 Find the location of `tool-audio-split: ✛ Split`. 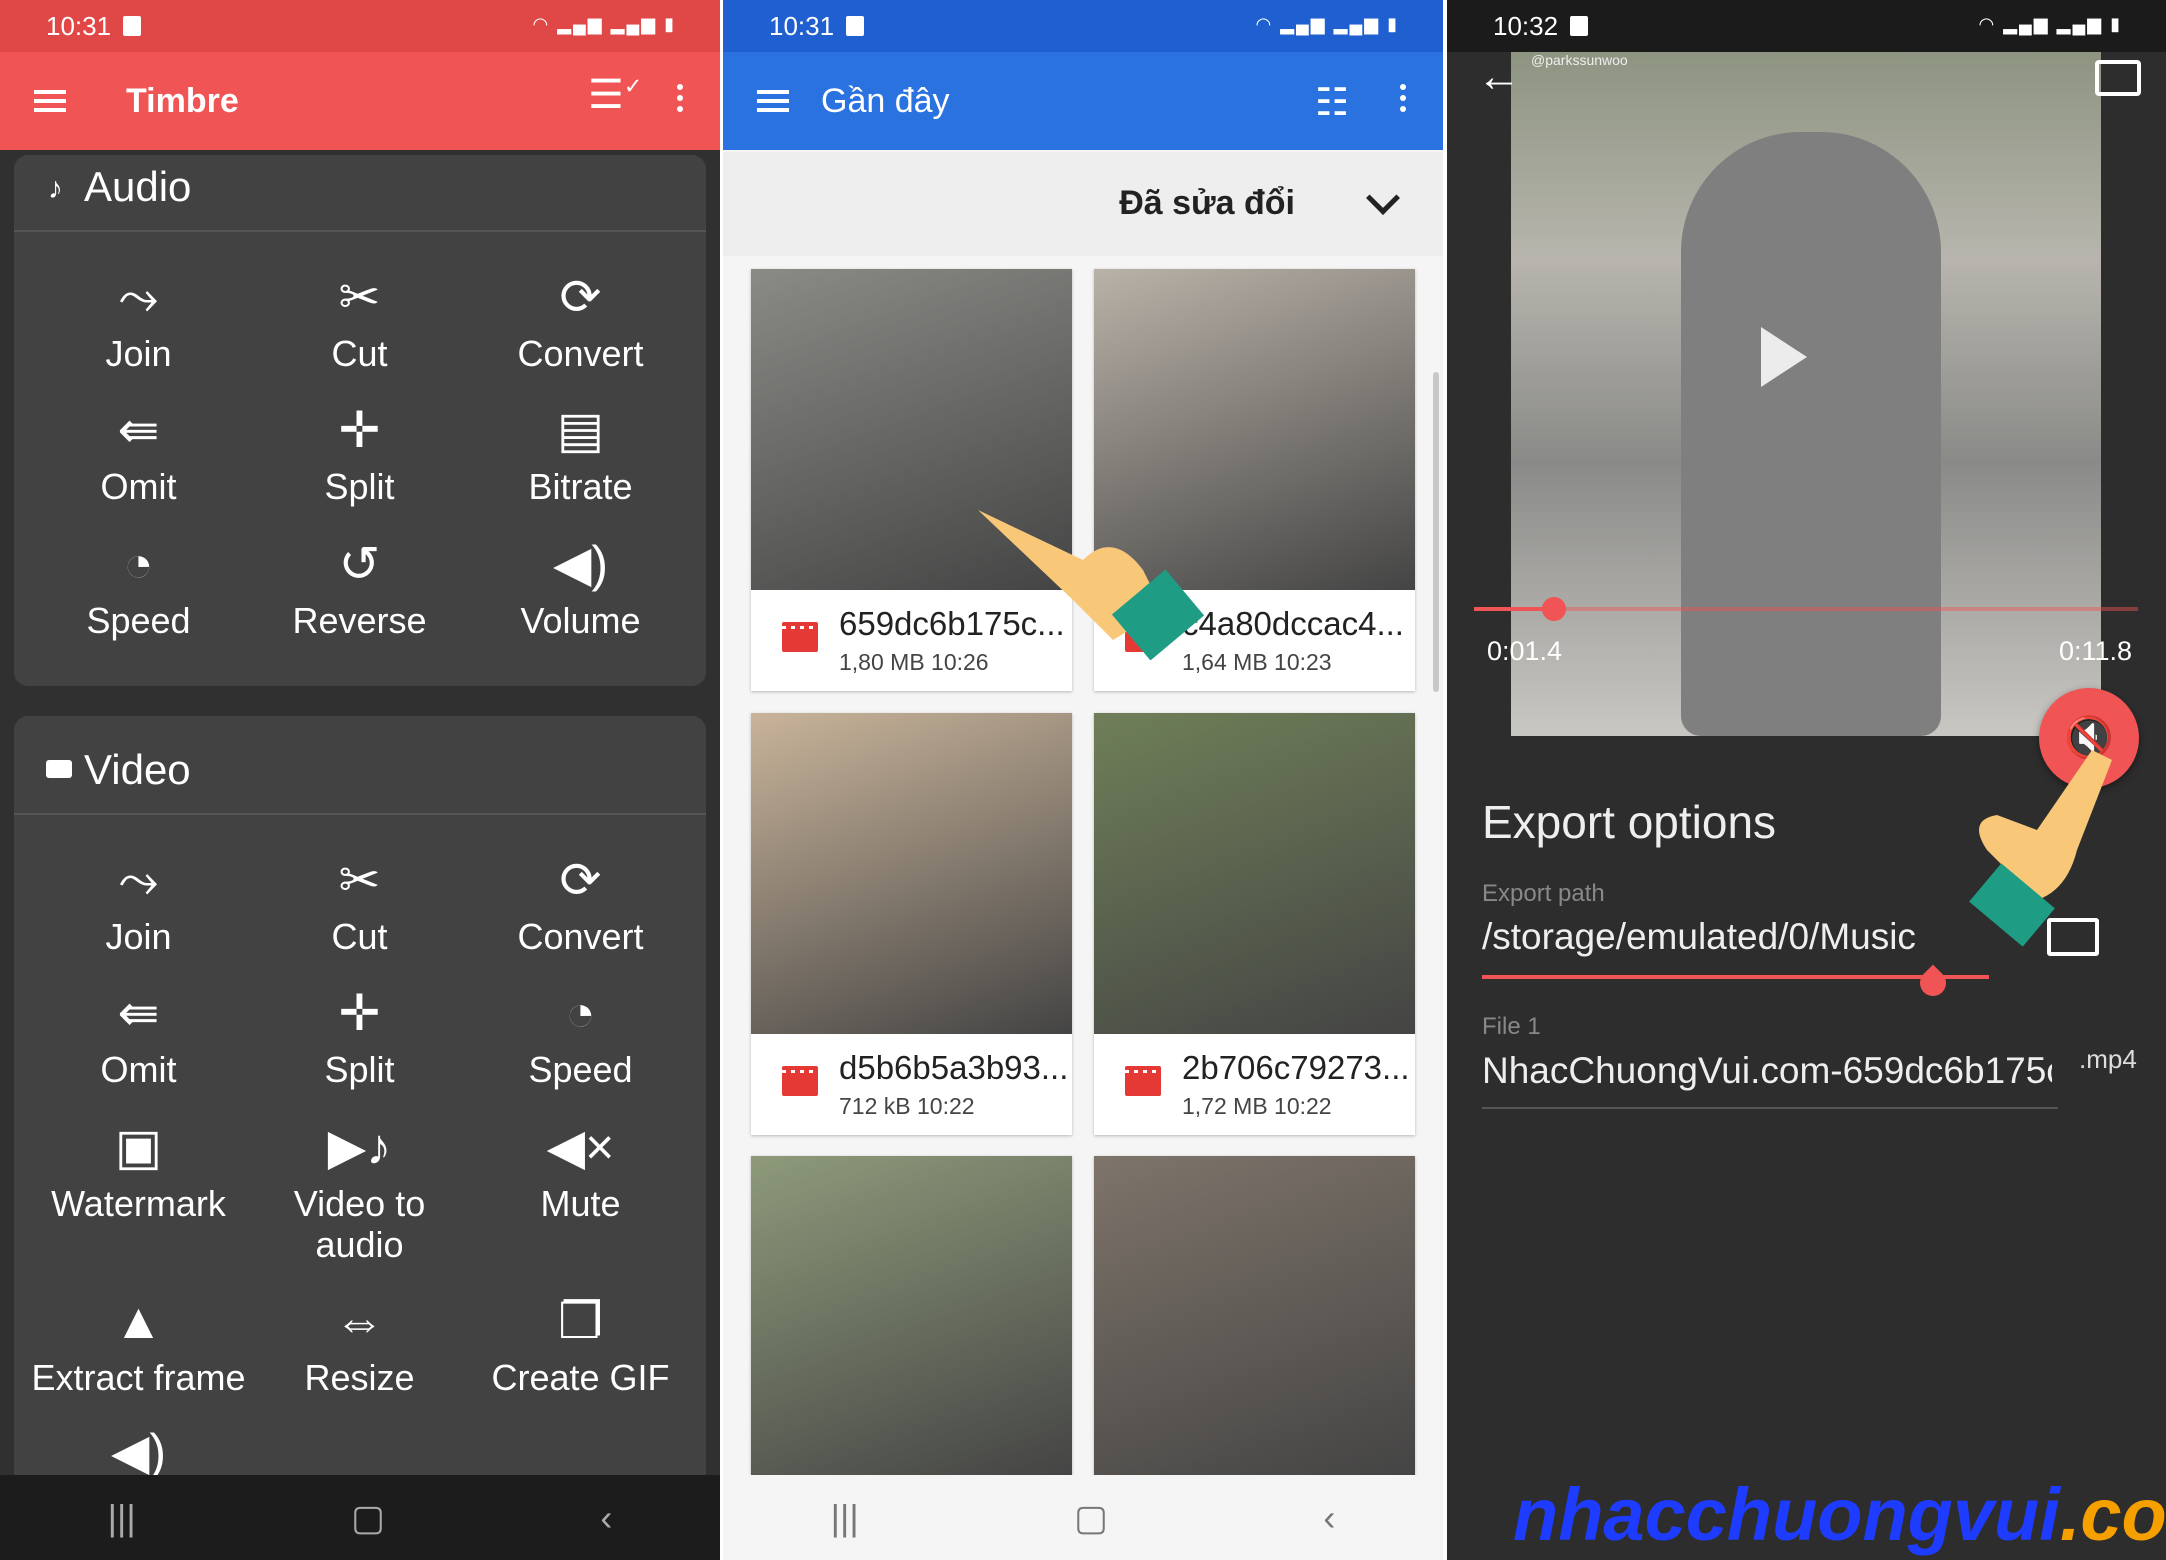

tool-audio-split: ✛ Split is located at coordinates (359, 453).